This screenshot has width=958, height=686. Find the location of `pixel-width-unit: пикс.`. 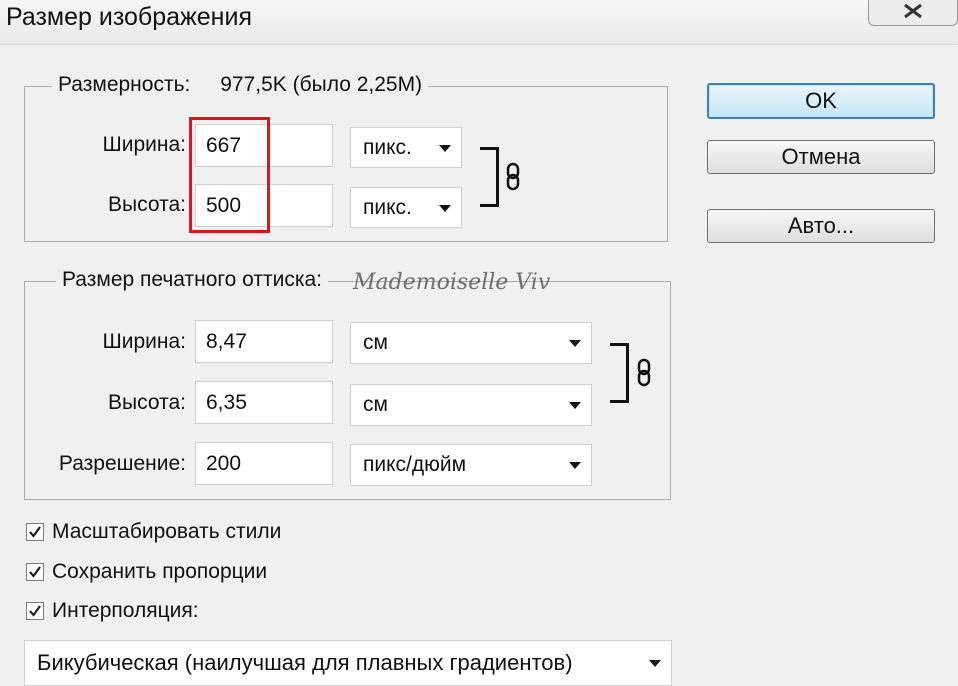

pixel-width-unit: пикс. is located at coordinates (387, 147).